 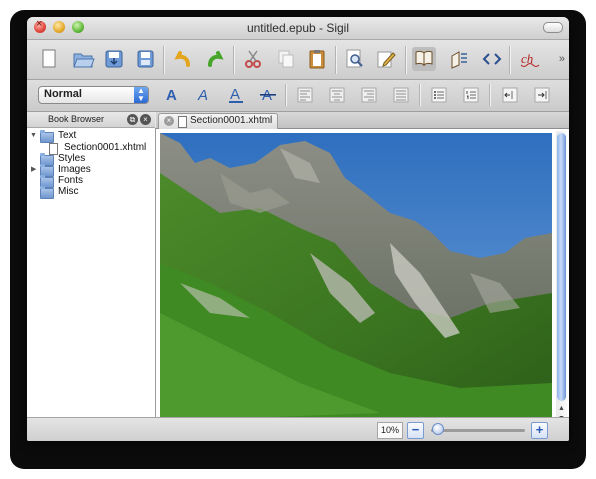 What do you see at coordinates (298, 429) in the screenshot?
I see `status-bar: 10% − +` at bounding box center [298, 429].